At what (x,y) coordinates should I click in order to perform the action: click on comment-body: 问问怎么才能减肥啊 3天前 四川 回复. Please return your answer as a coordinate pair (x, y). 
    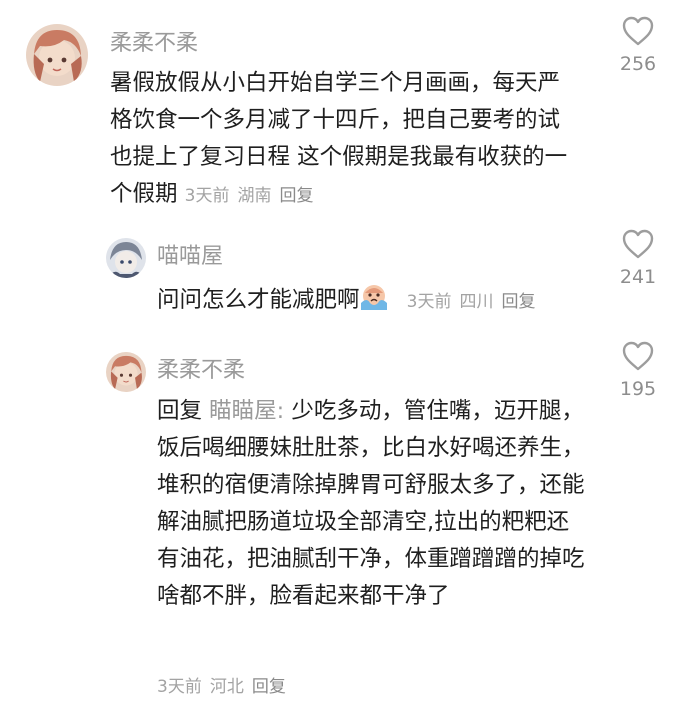
    Looking at the image, I should click on (372, 301).